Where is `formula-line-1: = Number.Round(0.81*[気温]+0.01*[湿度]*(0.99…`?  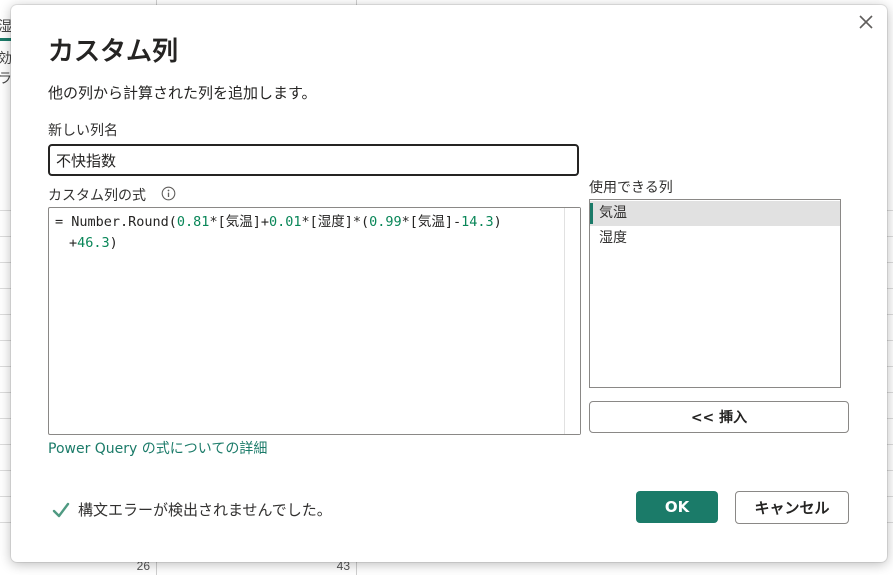 formula-line-1: = Number.Round(0.81*[気温]+0.01*[湿度]*(0.99… is located at coordinates (305, 222).